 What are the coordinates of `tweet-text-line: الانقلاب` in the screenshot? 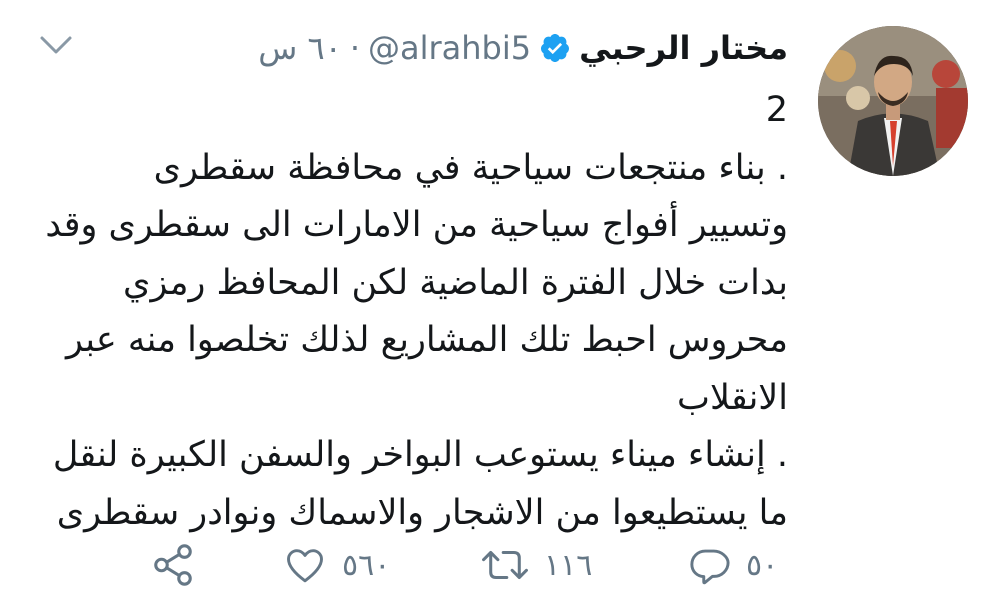 It's located at (732, 397).